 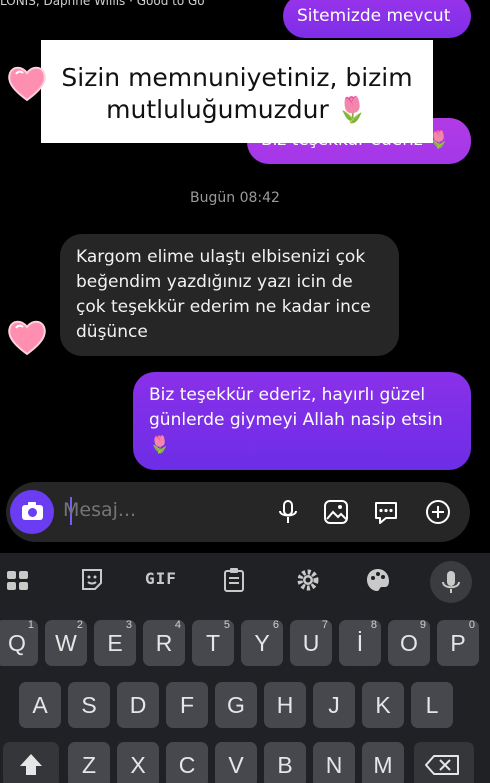 What do you see at coordinates (92, 580) in the screenshot?
I see `sticker-icon` at bounding box center [92, 580].